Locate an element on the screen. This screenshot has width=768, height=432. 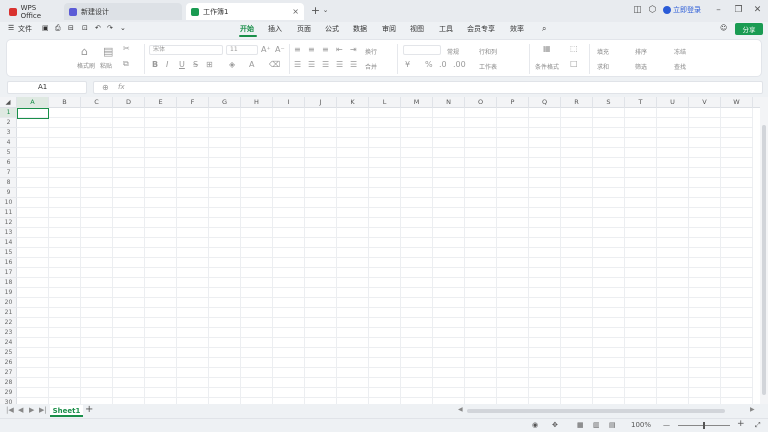
decimal-decrease-icon: .00 is located at coordinates (459, 64).